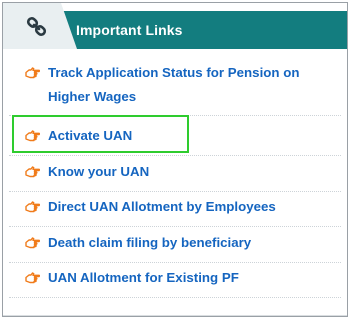  I want to click on link-label: Death claim filing by beneficiary, so click(150, 242).